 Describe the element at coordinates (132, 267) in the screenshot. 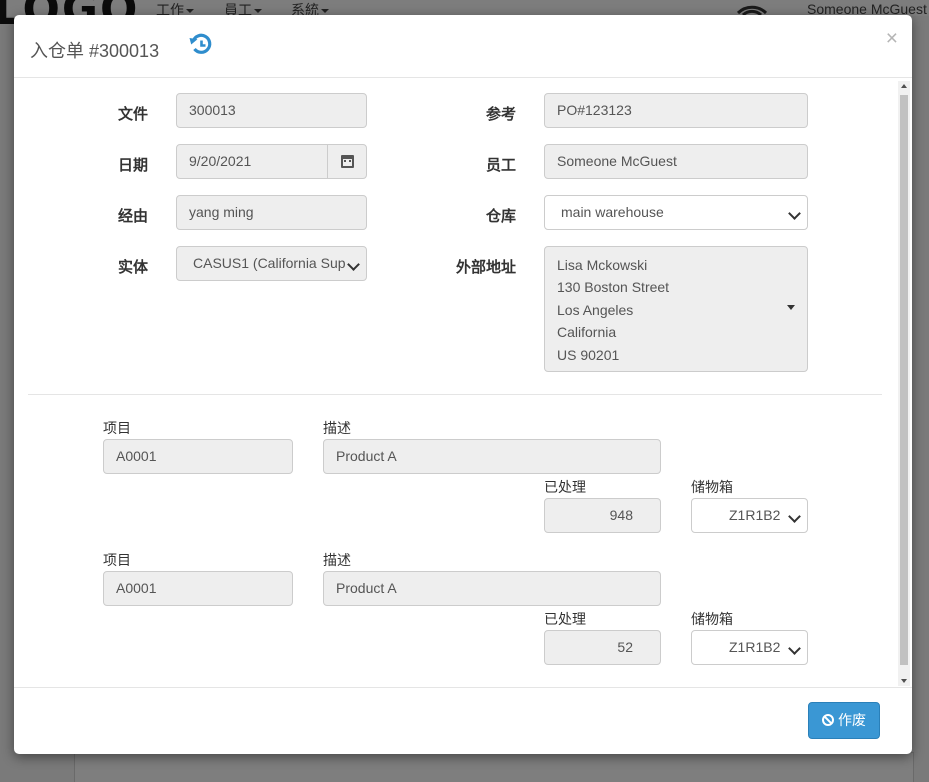

I see `entity-label: 实体` at that location.